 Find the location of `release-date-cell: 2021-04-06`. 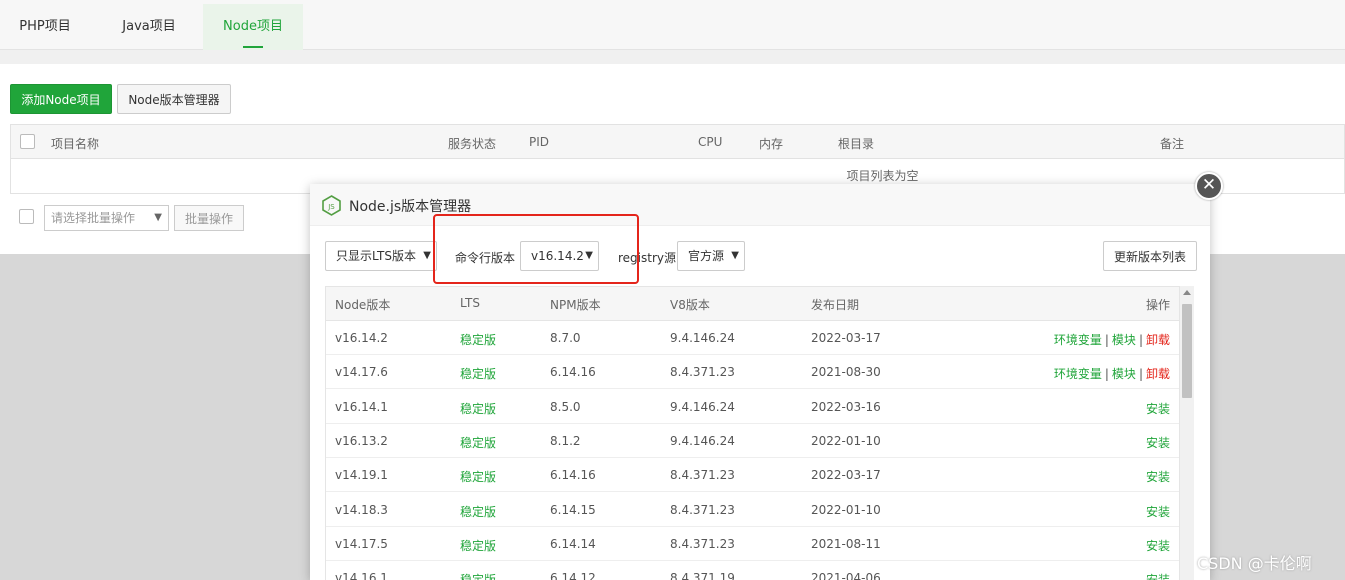

release-date-cell: 2021-04-06 is located at coordinates (846, 575).